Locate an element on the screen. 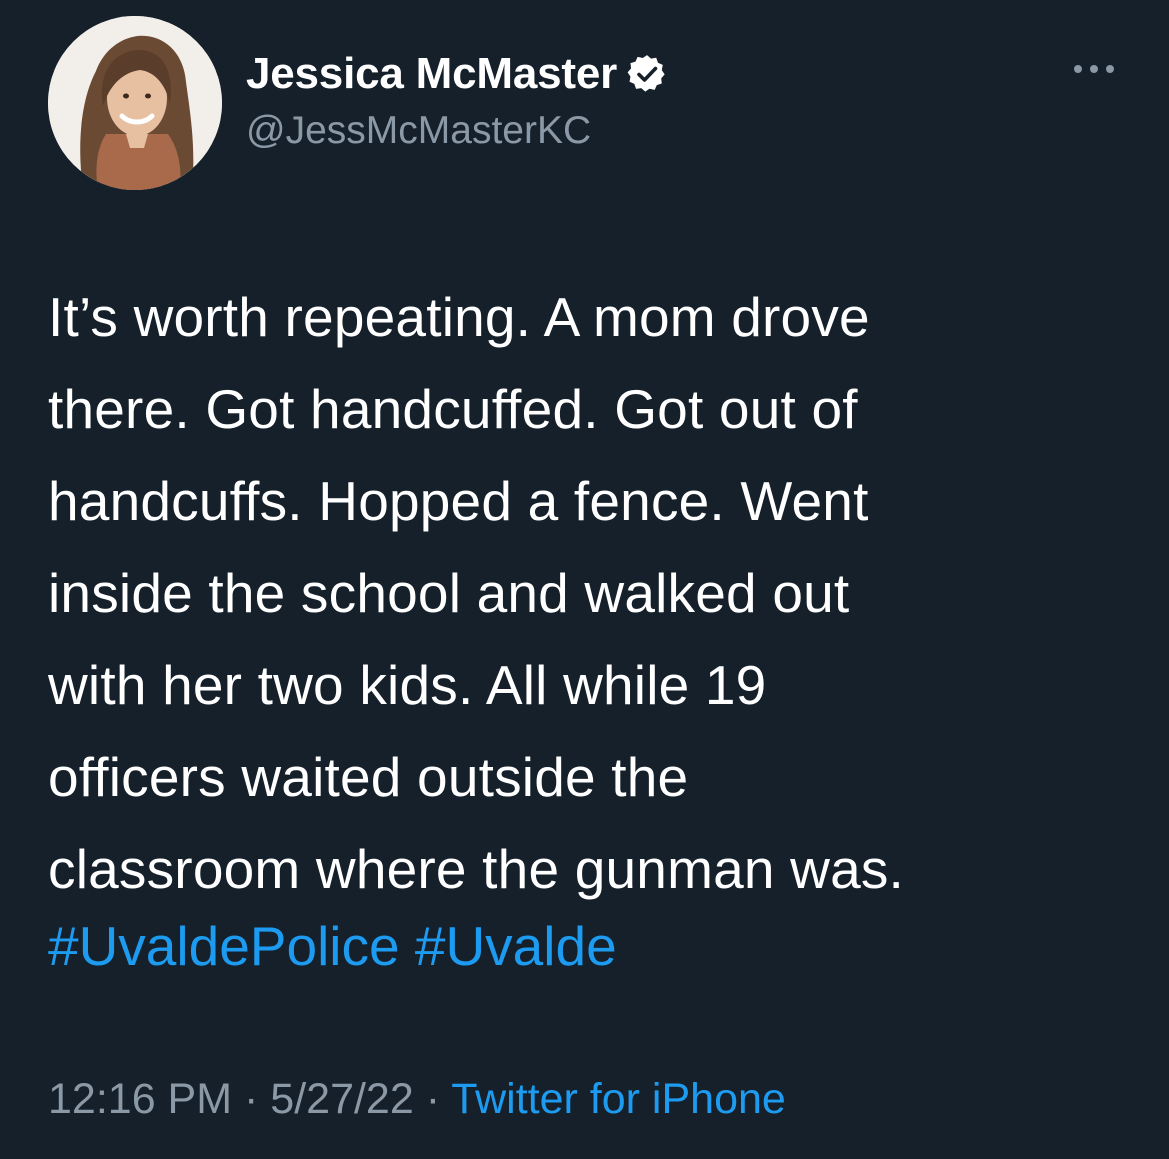 The width and height of the screenshot is (1169, 1159). author-names: Jessica McMaster @JessMcMasterKC is located at coordinates (626, 100).